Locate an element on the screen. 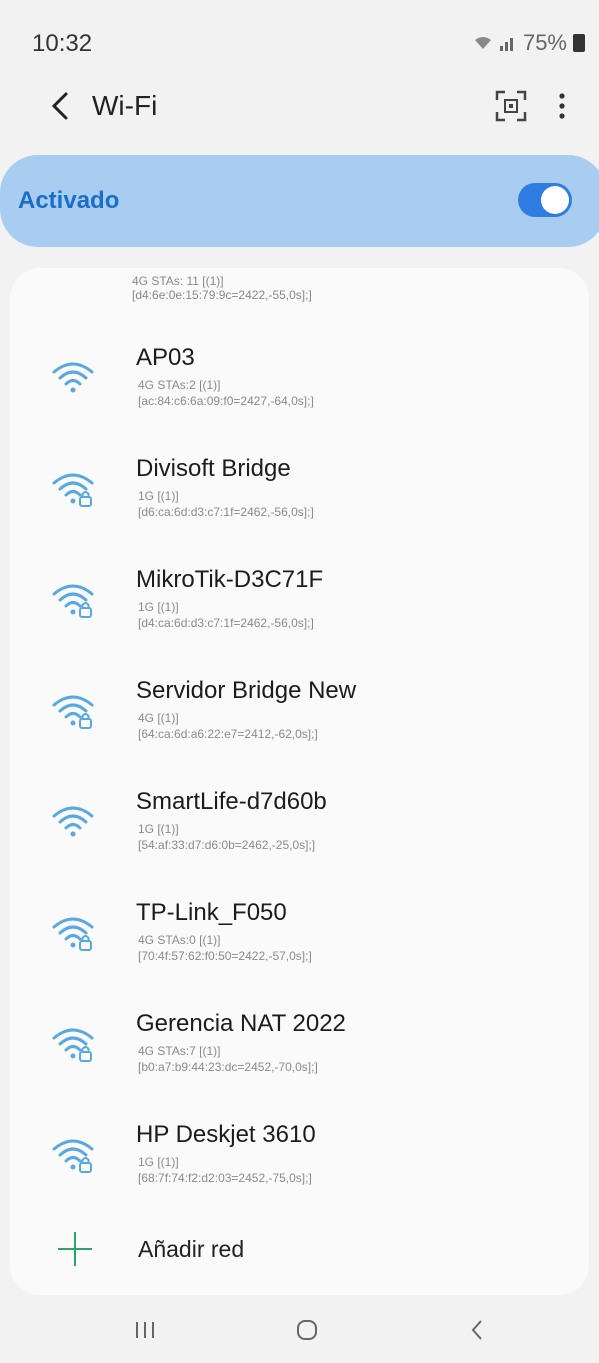  more-options-button is located at coordinates (562, 106).